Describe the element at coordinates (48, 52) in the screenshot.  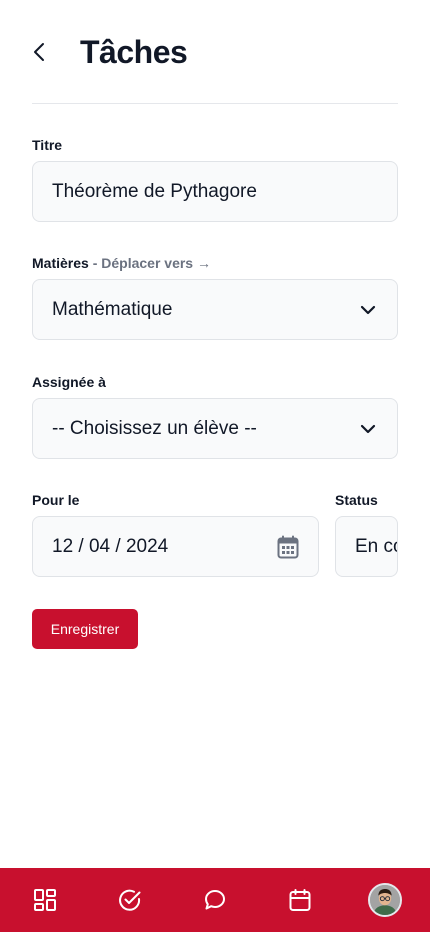
I see `back-button` at that location.